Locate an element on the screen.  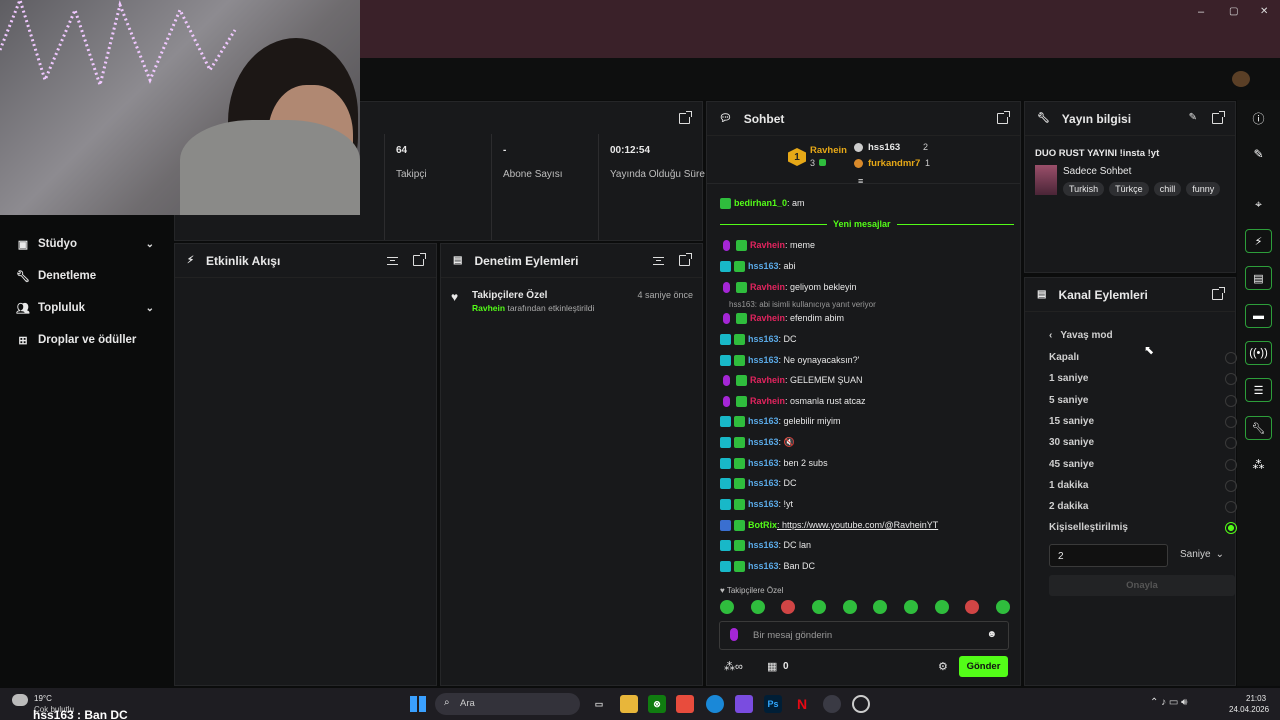
slow-mode-option: 1 saniye is located at coordinates (1068, 378).